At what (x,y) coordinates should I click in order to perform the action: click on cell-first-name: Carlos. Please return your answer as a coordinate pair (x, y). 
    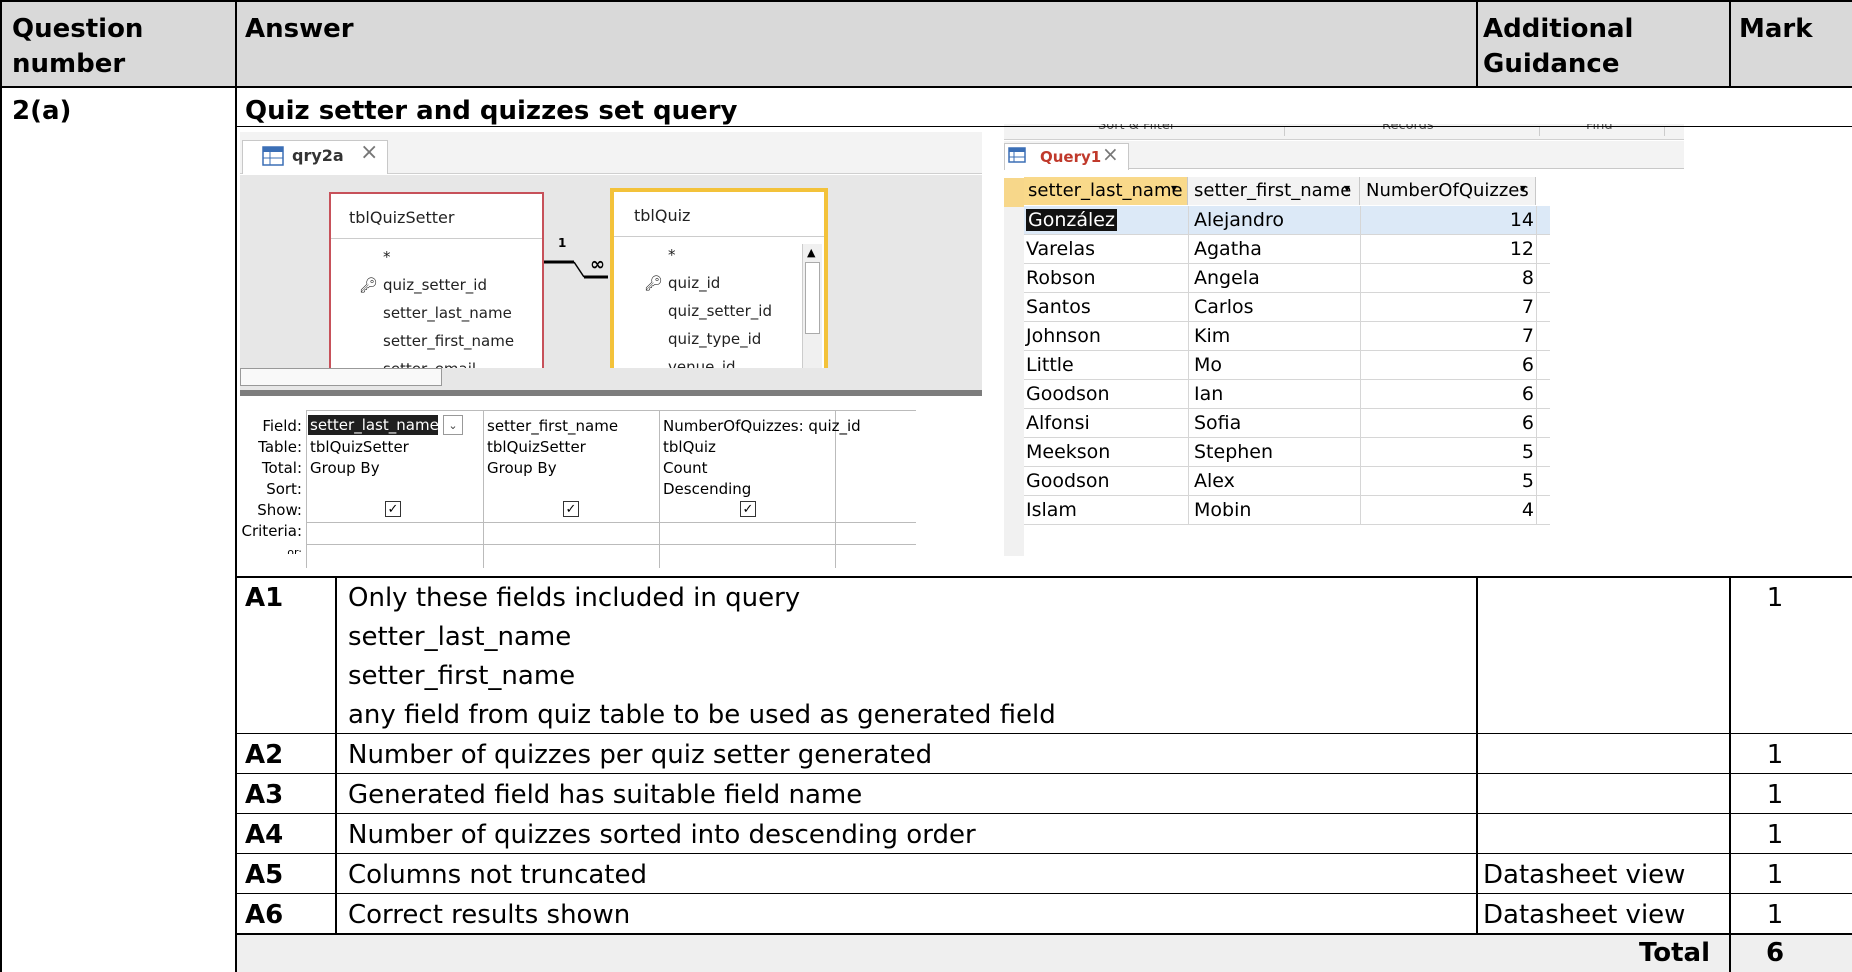
    Looking at the image, I should click on (1224, 307).